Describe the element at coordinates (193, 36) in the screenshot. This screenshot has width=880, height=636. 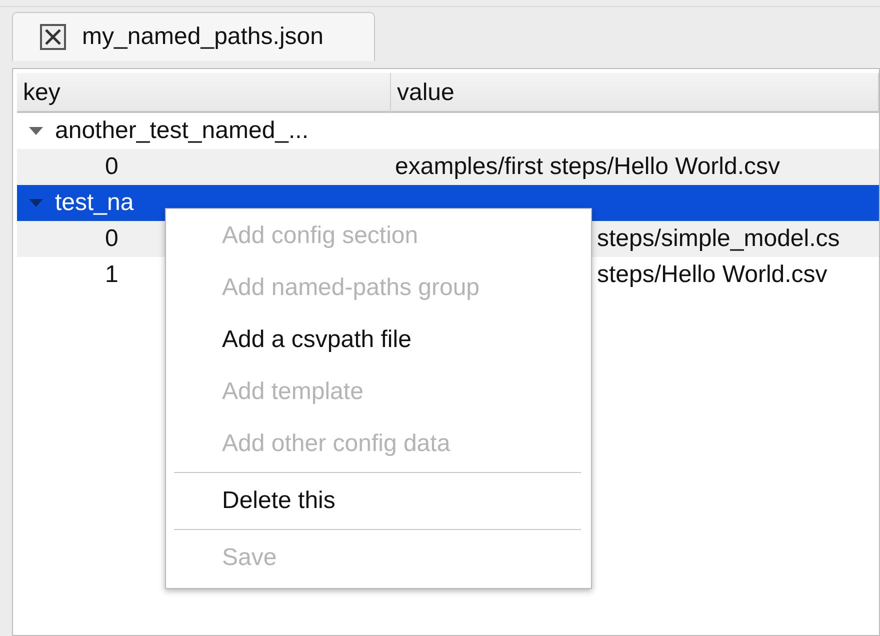
I see `file-tab: my_named_paths.json` at that location.